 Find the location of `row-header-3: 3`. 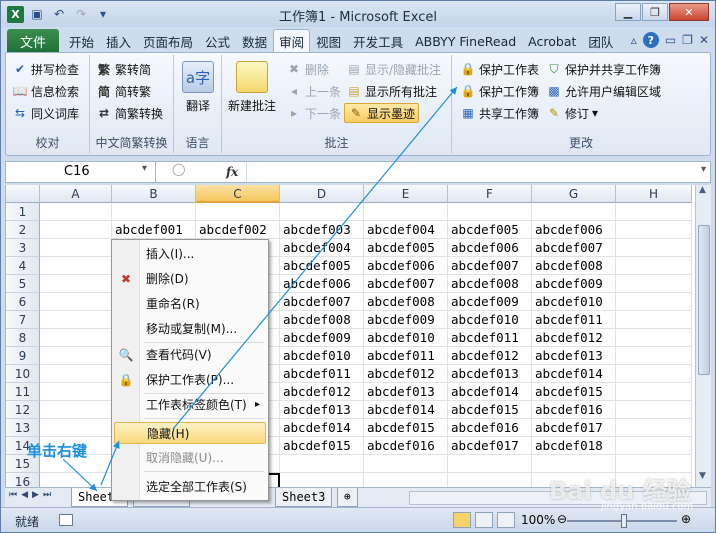

row-header-3: 3 is located at coordinates (23, 248).